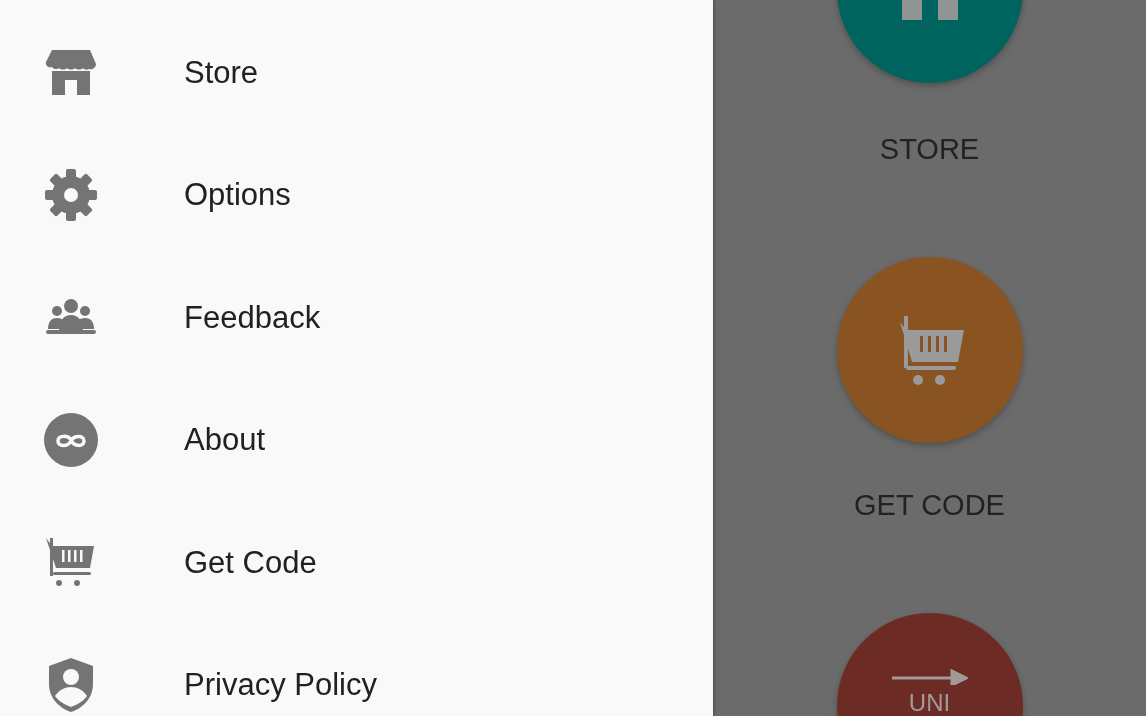 The height and width of the screenshot is (716, 1146). What do you see at coordinates (356, 317) in the screenshot?
I see `menu-item: Feedback` at bounding box center [356, 317].